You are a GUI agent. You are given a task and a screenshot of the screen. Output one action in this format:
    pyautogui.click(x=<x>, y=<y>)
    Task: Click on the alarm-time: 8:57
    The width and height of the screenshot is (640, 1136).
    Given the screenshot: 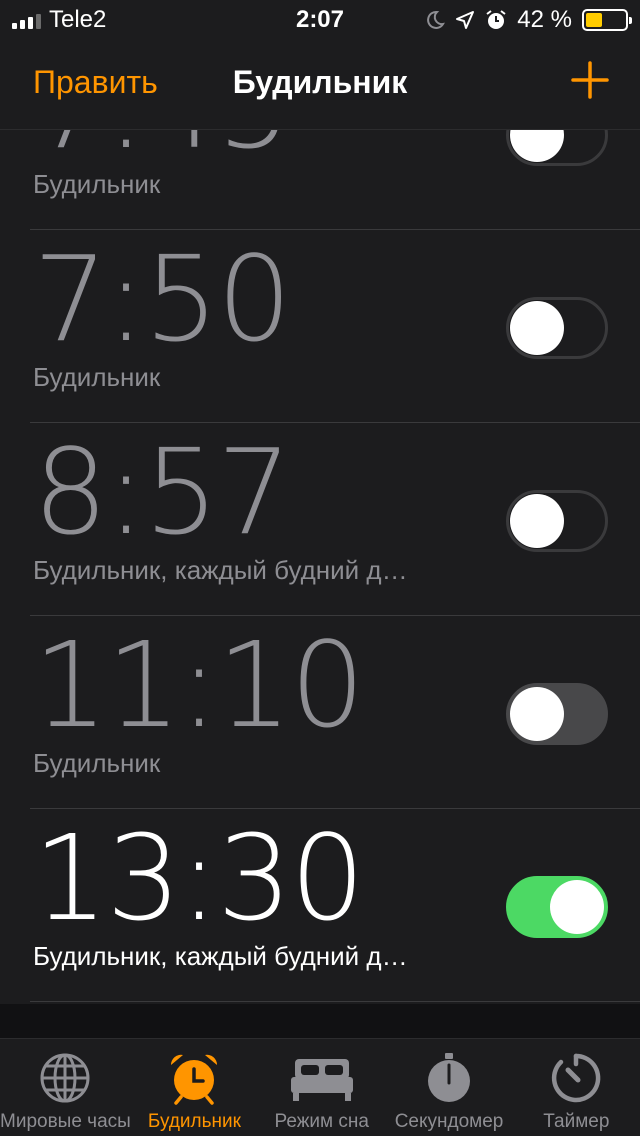 What is the action you would take?
    pyautogui.click(x=162, y=492)
    